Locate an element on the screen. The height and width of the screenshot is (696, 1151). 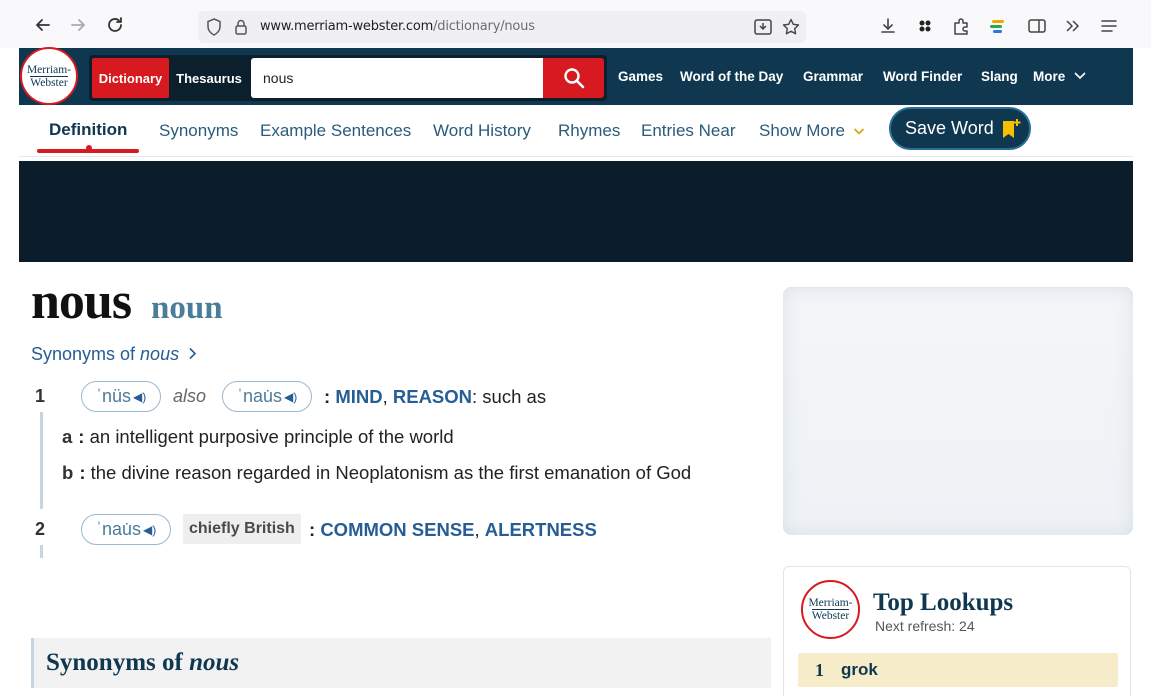
usage-label: chiefly British is located at coordinates (242, 529).